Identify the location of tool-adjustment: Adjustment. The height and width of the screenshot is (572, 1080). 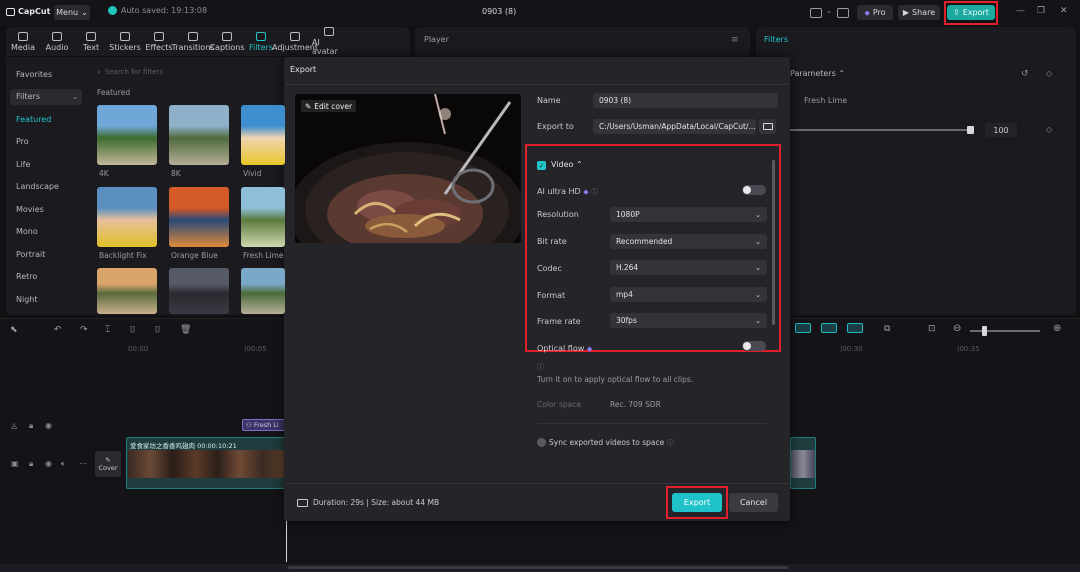
(295, 41).